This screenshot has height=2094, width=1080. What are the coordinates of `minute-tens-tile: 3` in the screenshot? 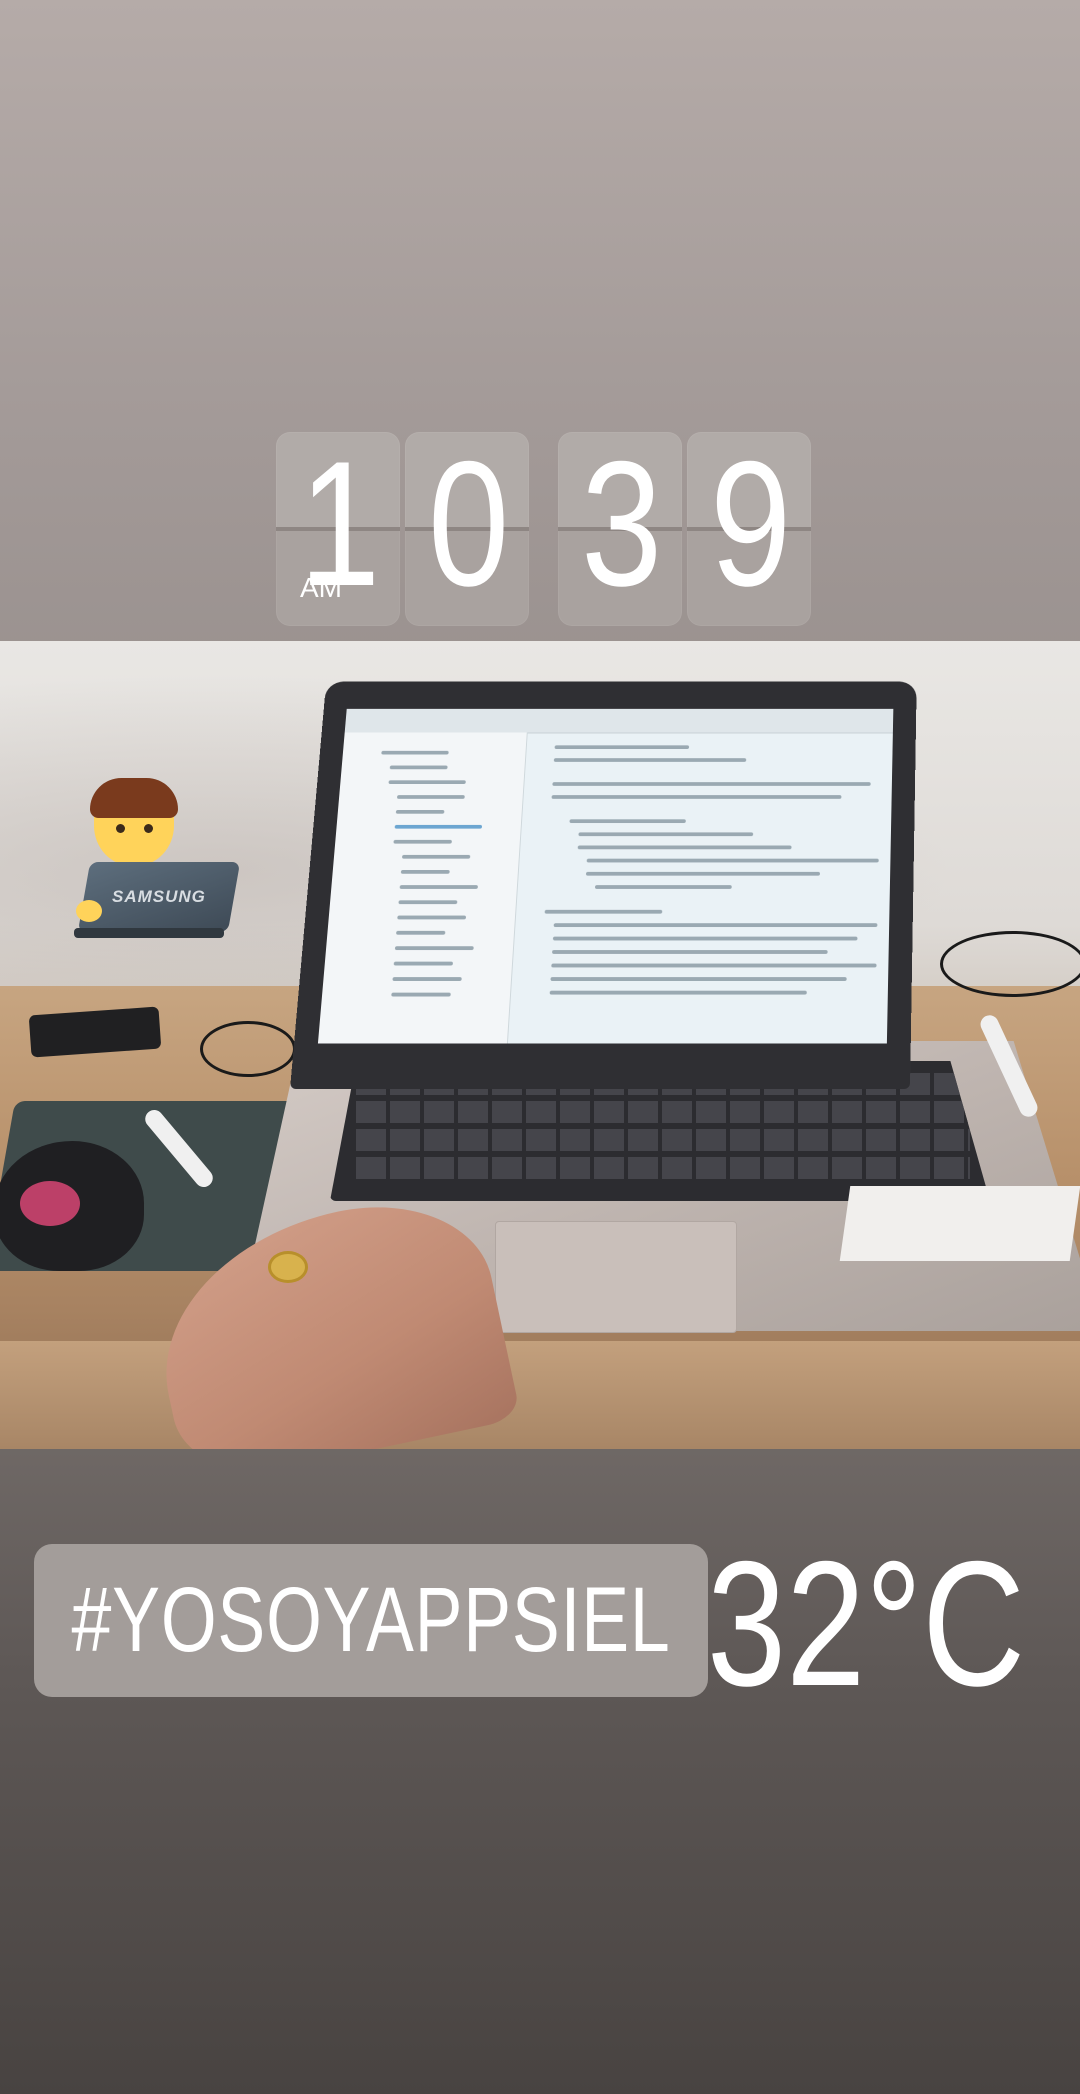 It's located at (620, 529).